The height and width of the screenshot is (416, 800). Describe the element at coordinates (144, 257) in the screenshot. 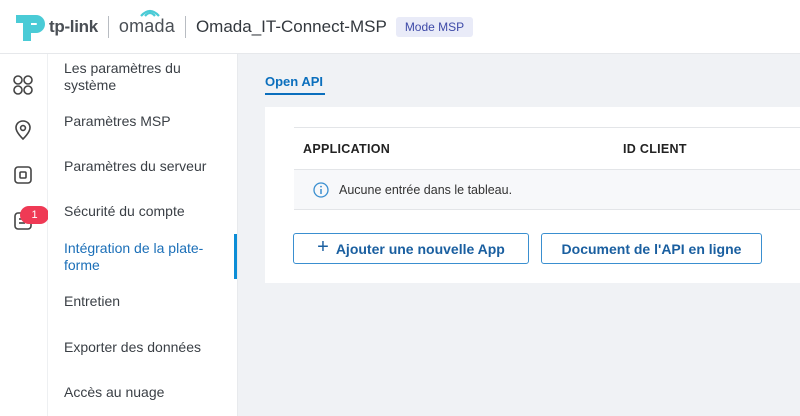

I see `menu-item-platform-integration: Intégration de la plate-forme` at that location.